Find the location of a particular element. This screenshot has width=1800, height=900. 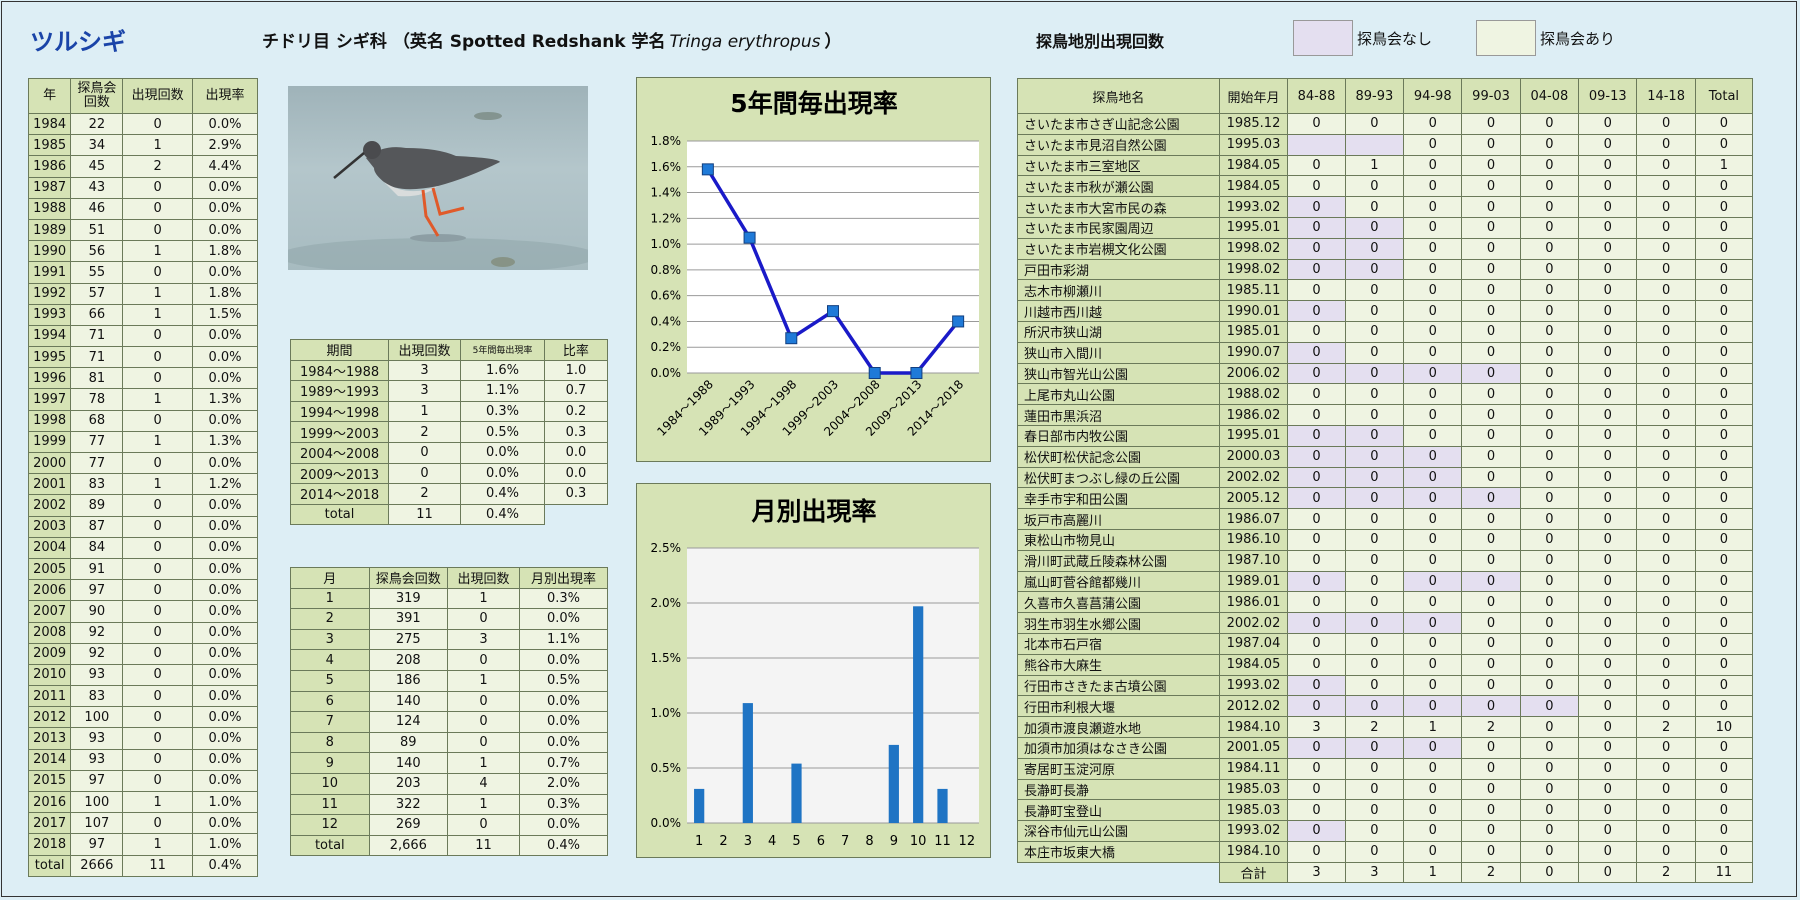

site-start: 1995.03 is located at coordinates (1253, 144).